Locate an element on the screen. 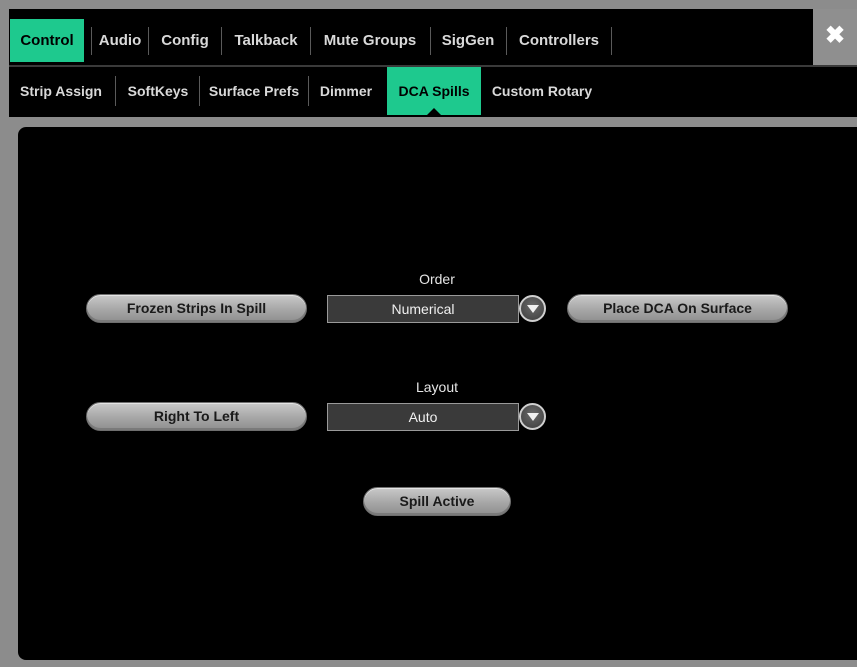 The image size is (857, 667). spill-active-button: Spill Active is located at coordinates (437, 501).